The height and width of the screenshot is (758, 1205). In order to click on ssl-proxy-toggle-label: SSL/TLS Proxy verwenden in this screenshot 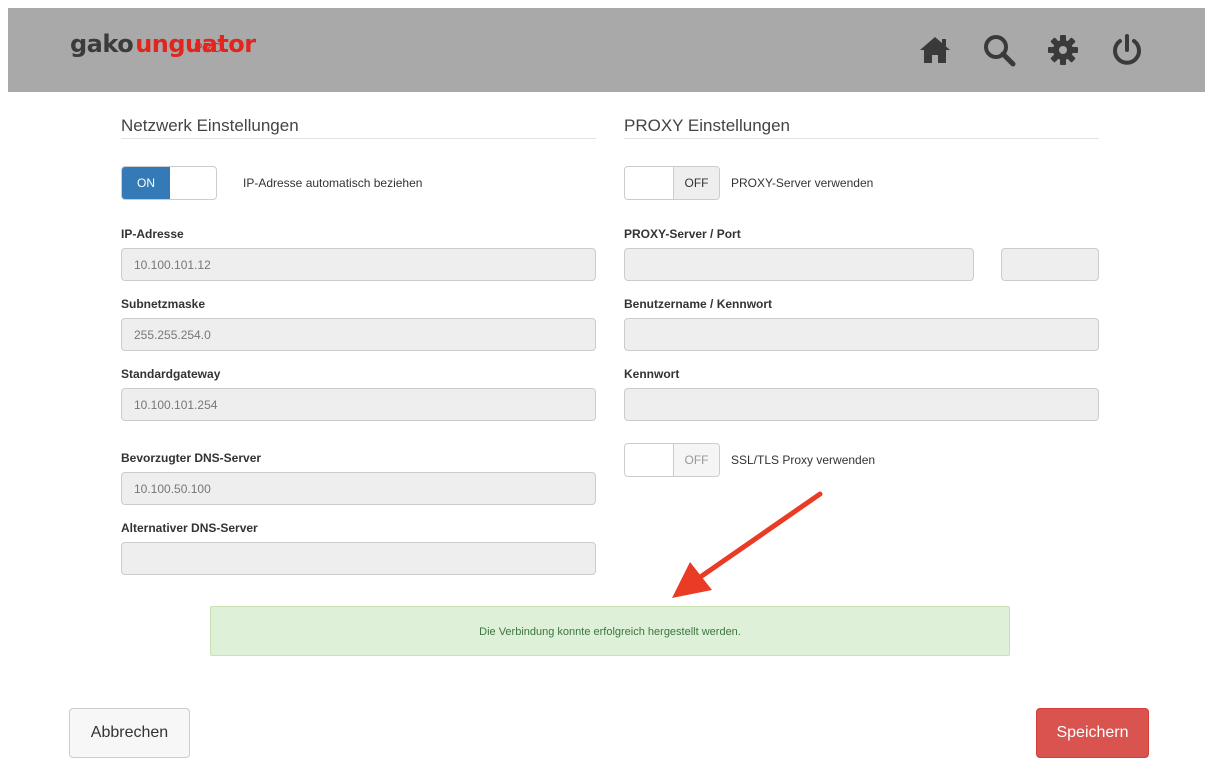, I will do `click(803, 460)`.